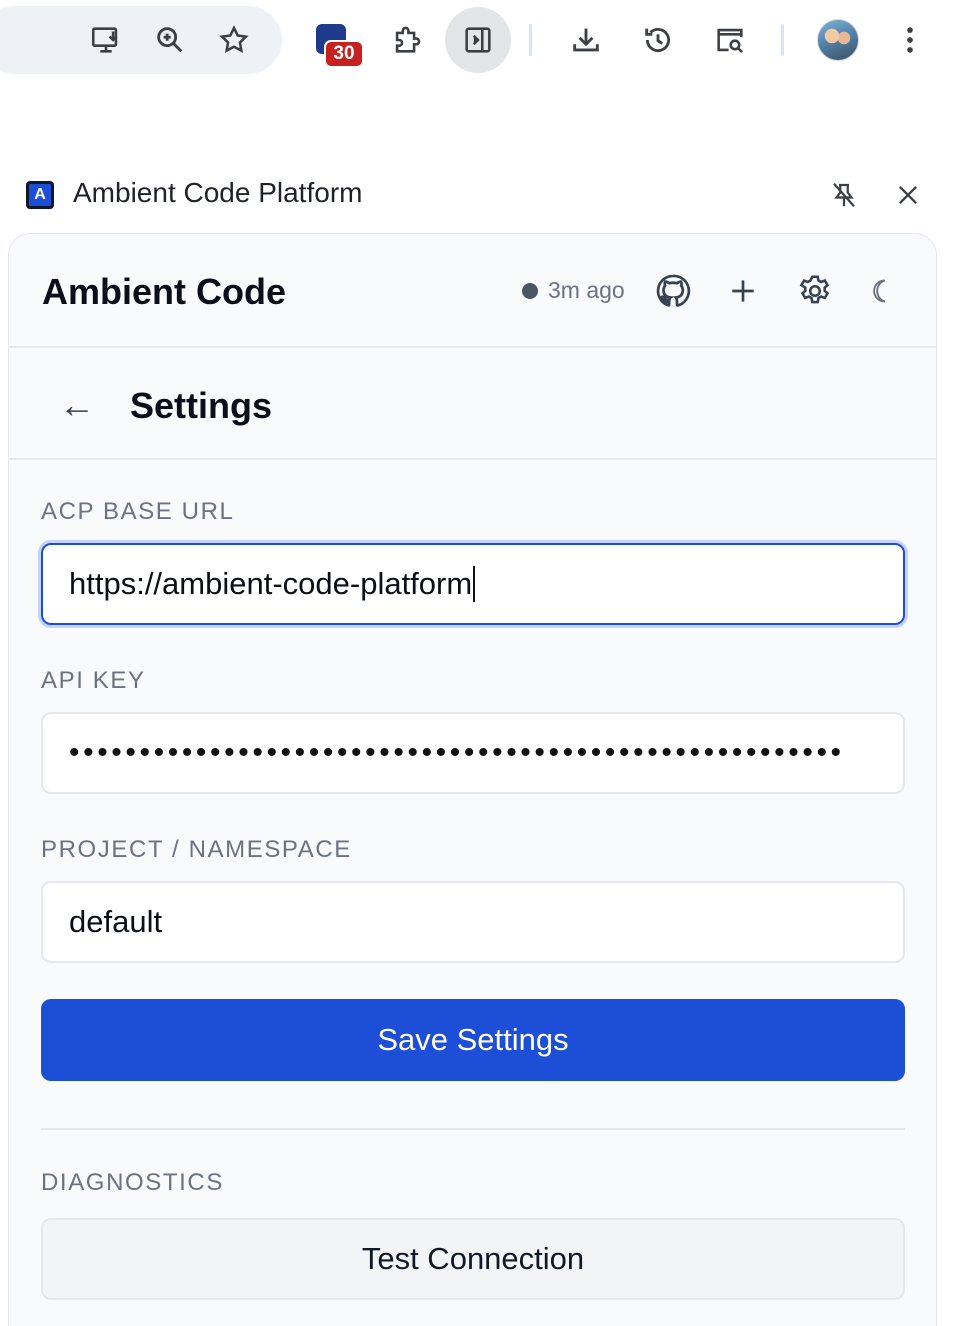  I want to click on gear-icon, so click(815, 291).